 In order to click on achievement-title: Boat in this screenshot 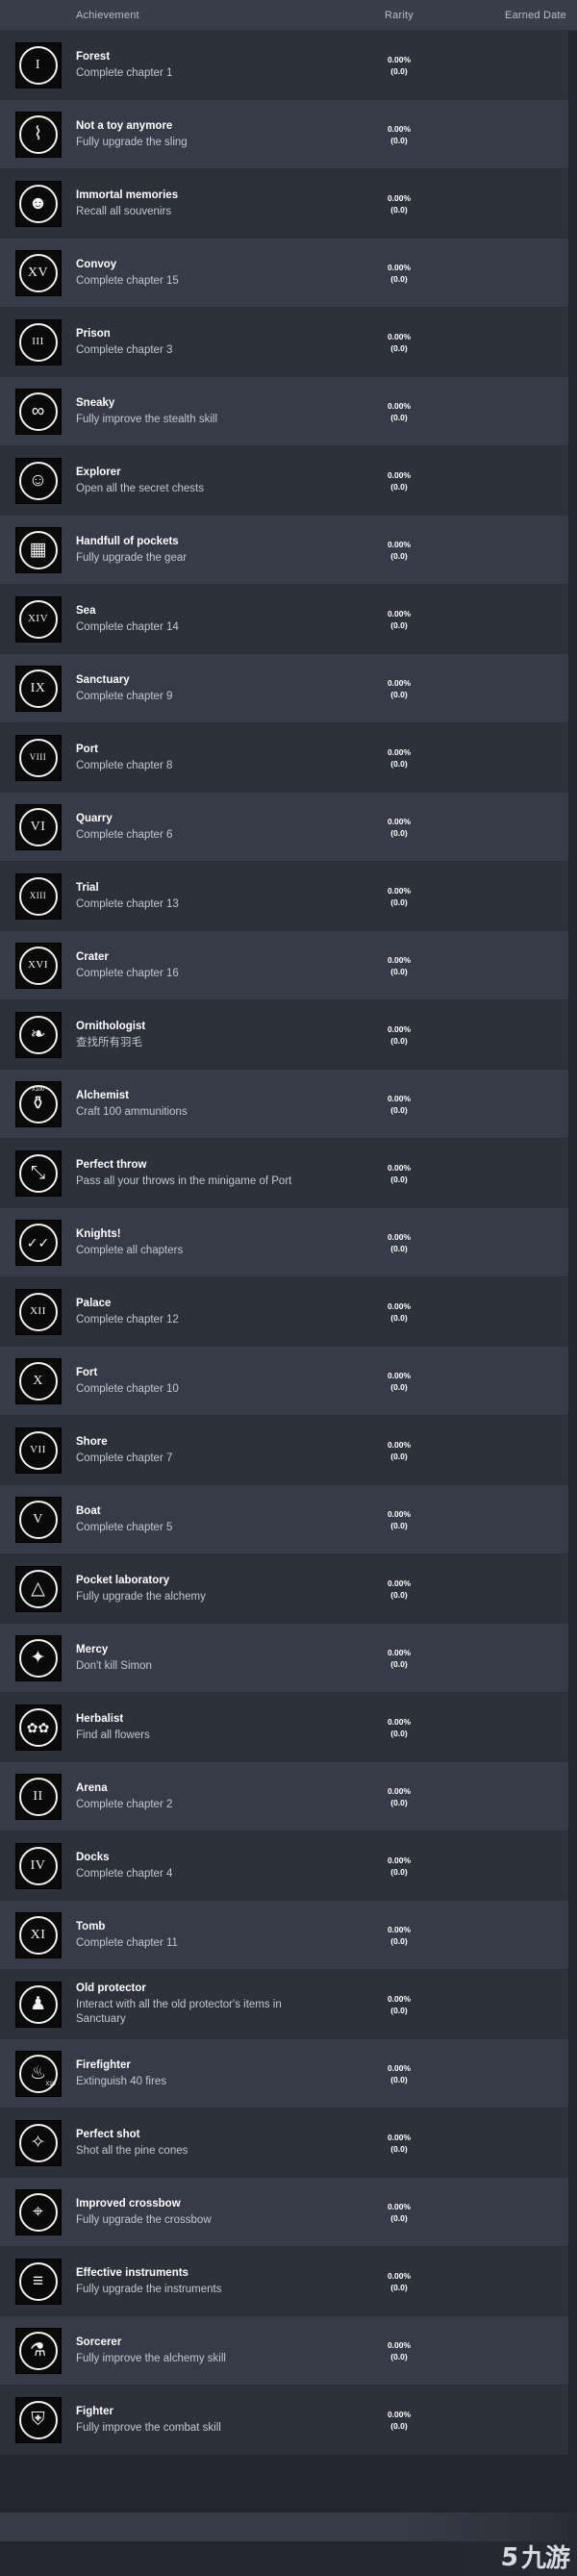, I will do `click(88, 1510)`.